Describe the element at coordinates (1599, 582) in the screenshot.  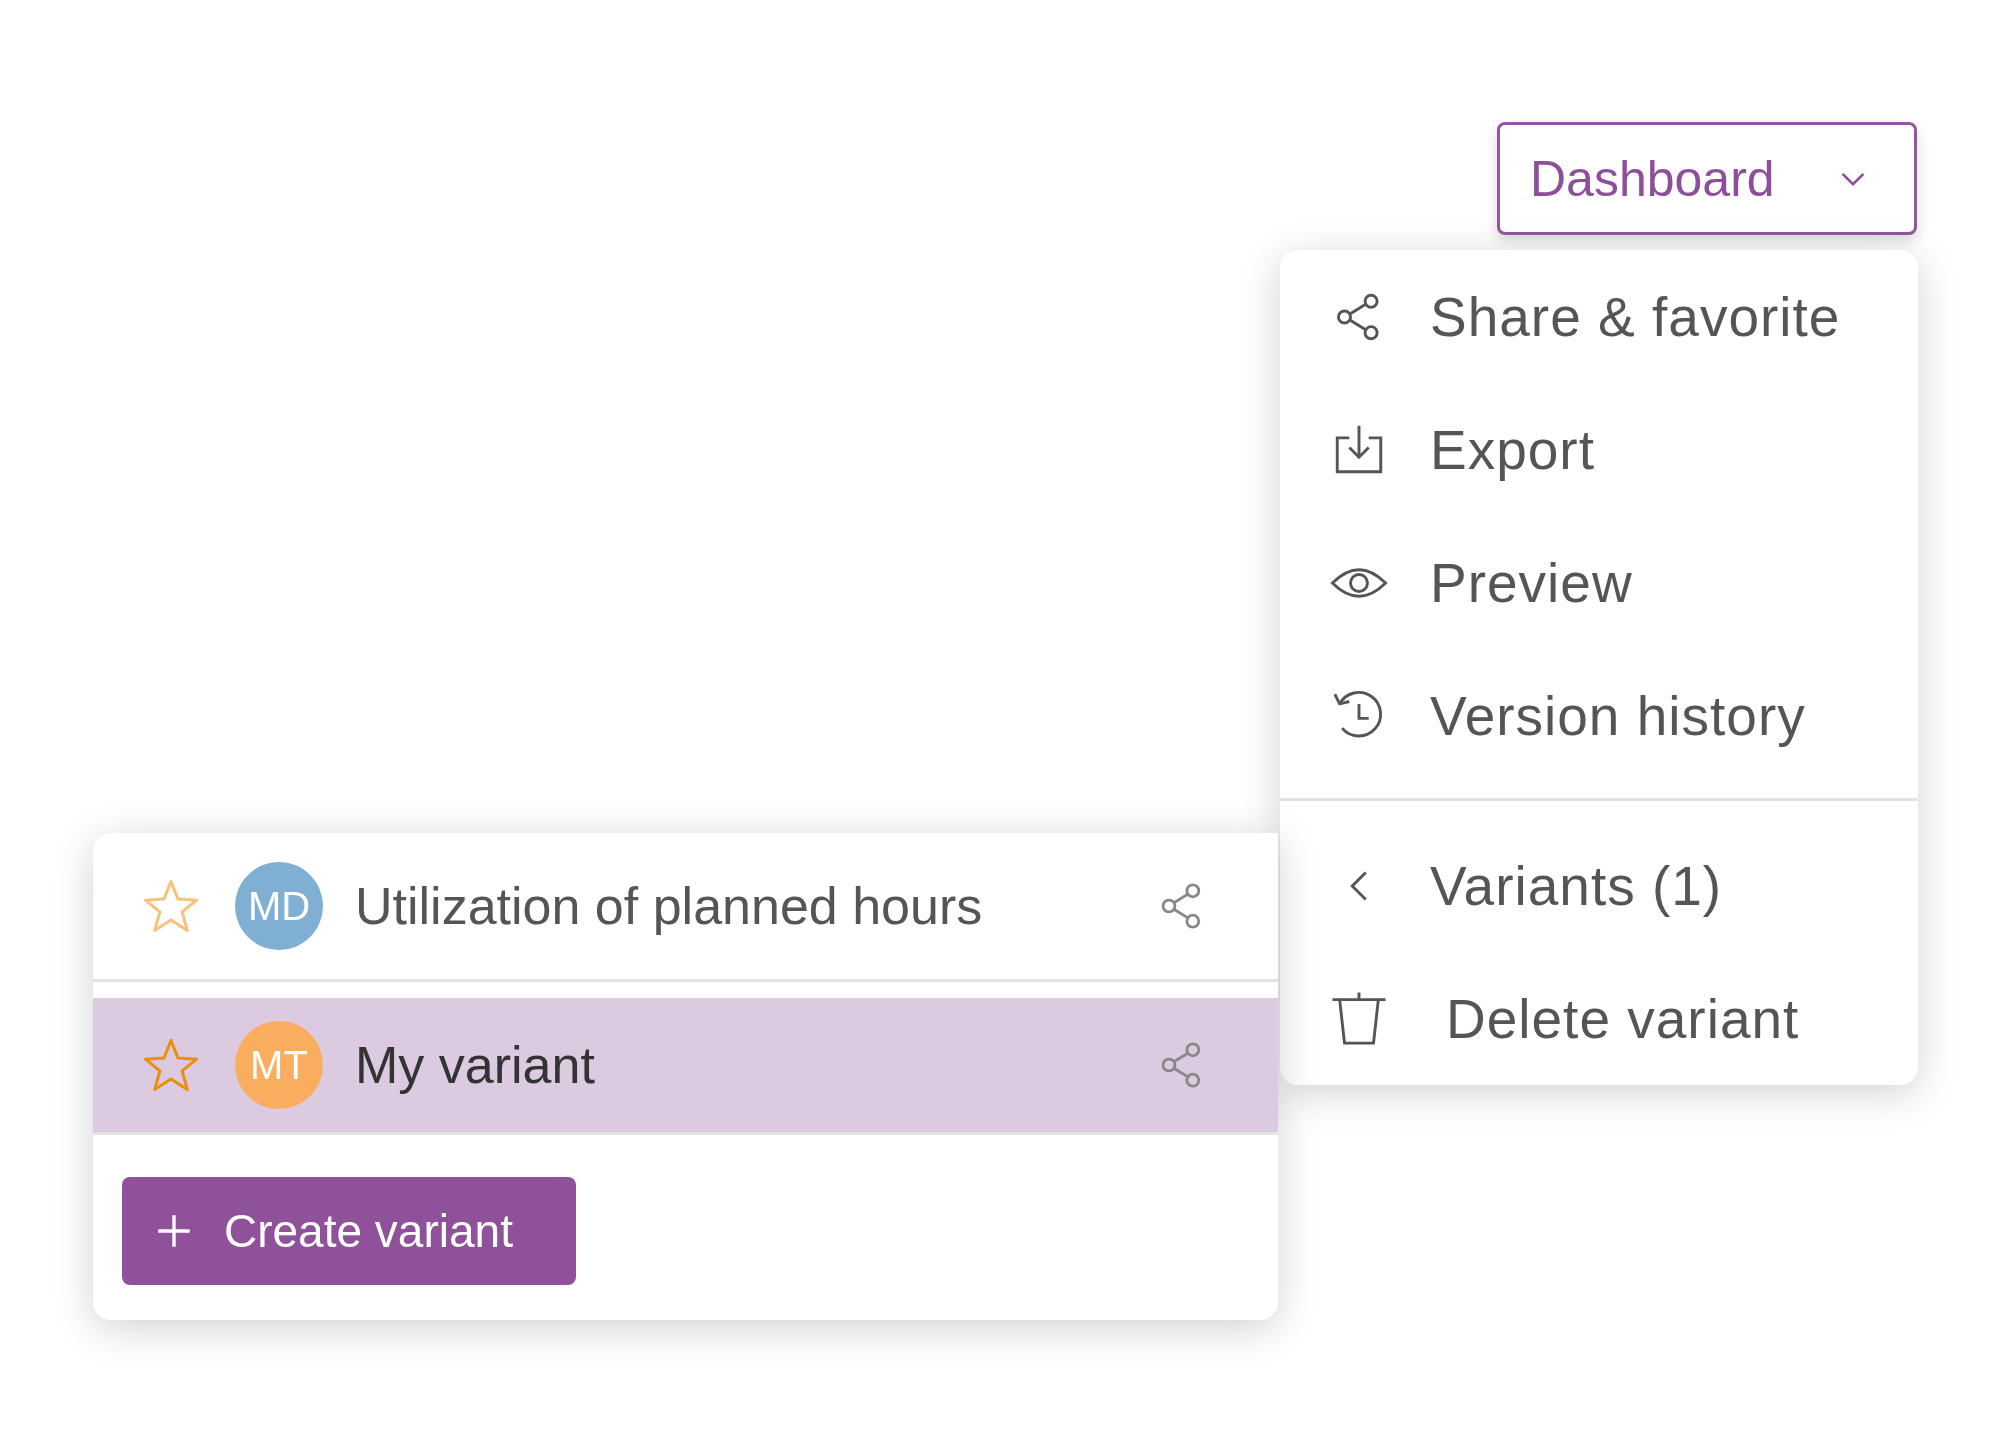
I see `menu-item: Preview` at that location.